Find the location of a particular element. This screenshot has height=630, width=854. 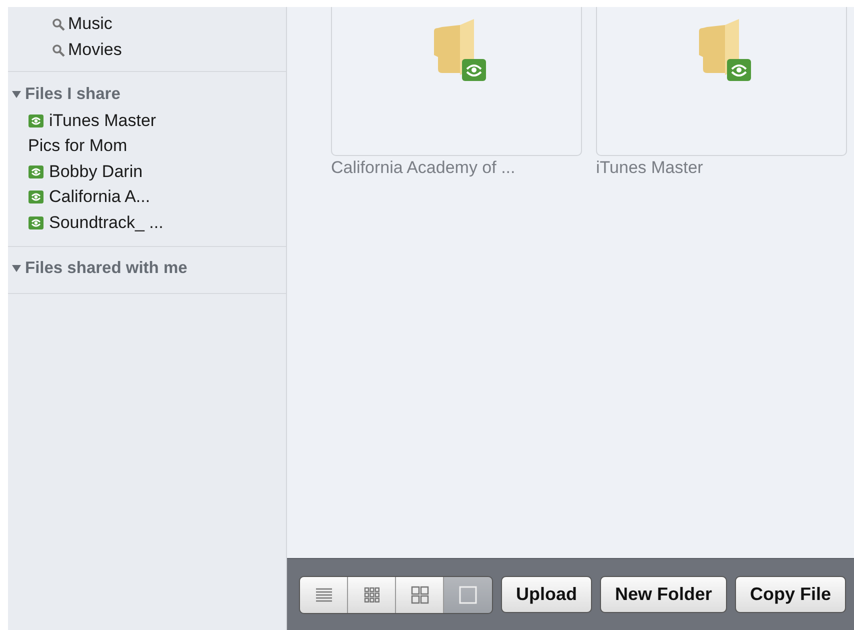

large-grid-view-icon is located at coordinates (420, 594).